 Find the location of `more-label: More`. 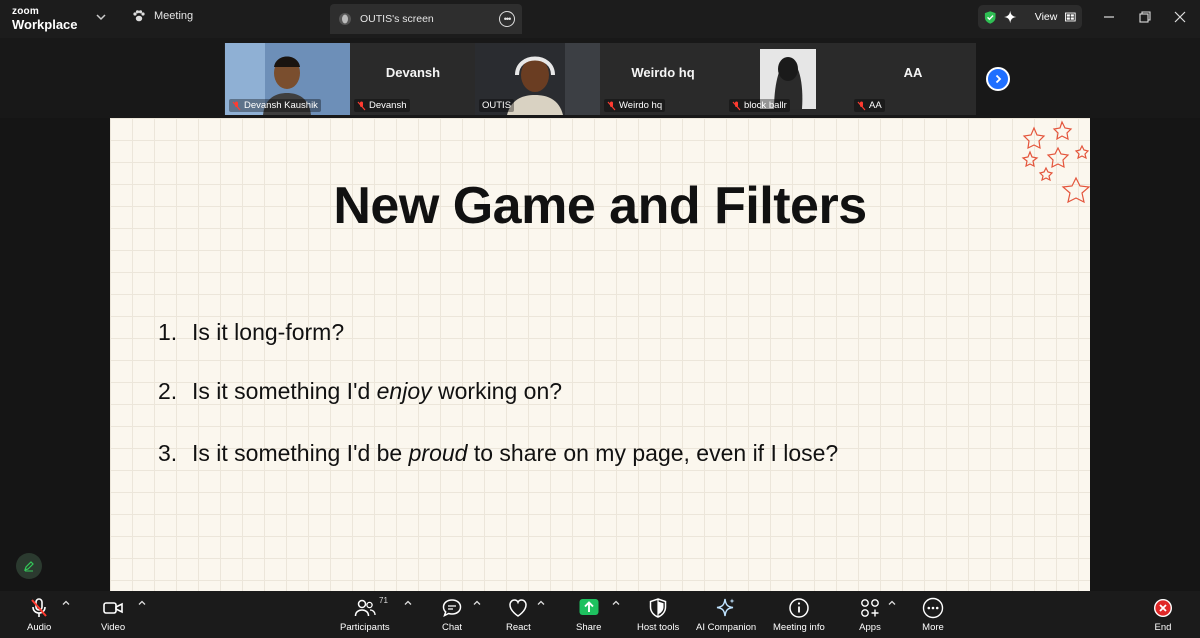

more-label: More is located at coordinates (933, 627).